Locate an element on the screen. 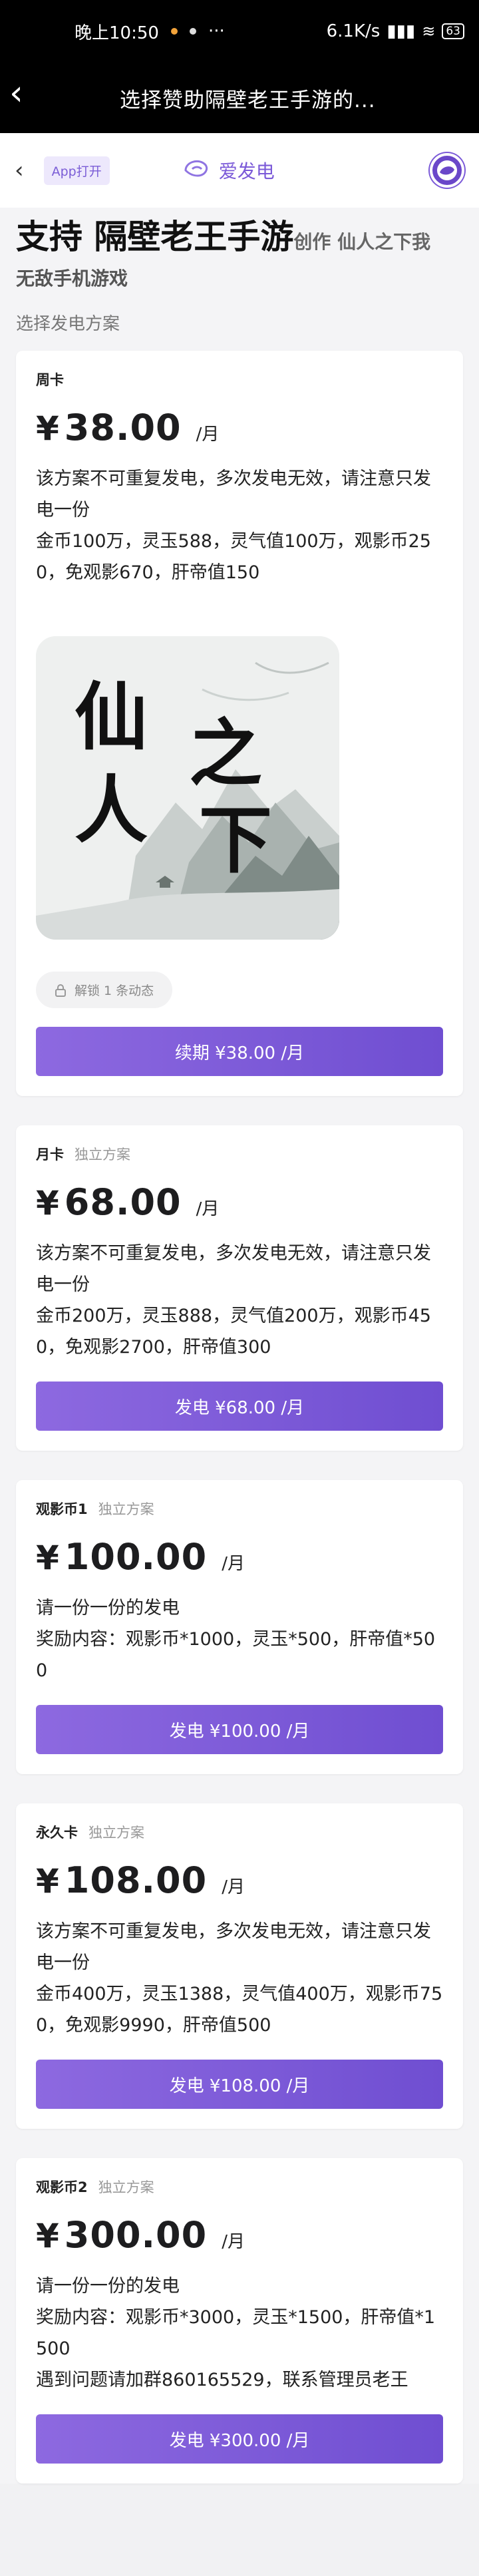 The image size is (479, 2576). battery-level: 63 is located at coordinates (453, 32).